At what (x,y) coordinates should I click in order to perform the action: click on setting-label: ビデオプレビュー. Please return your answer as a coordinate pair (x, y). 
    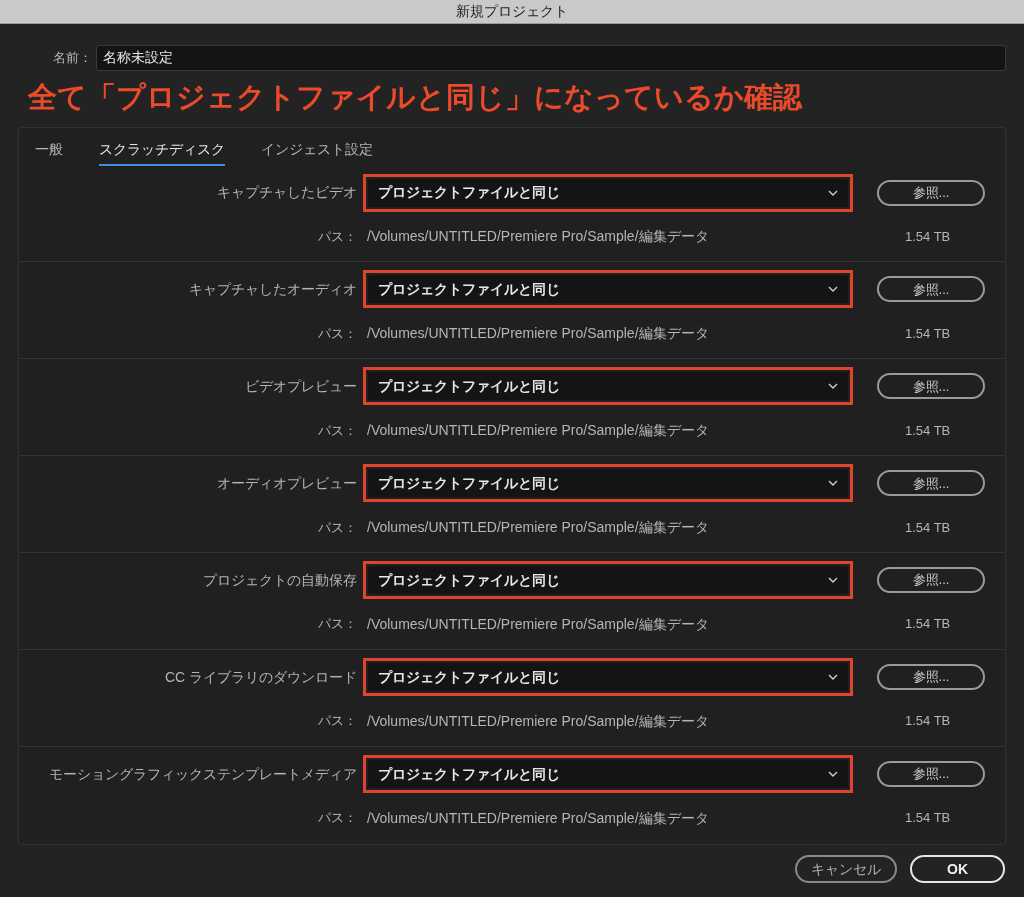
    Looking at the image, I should click on (301, 386).